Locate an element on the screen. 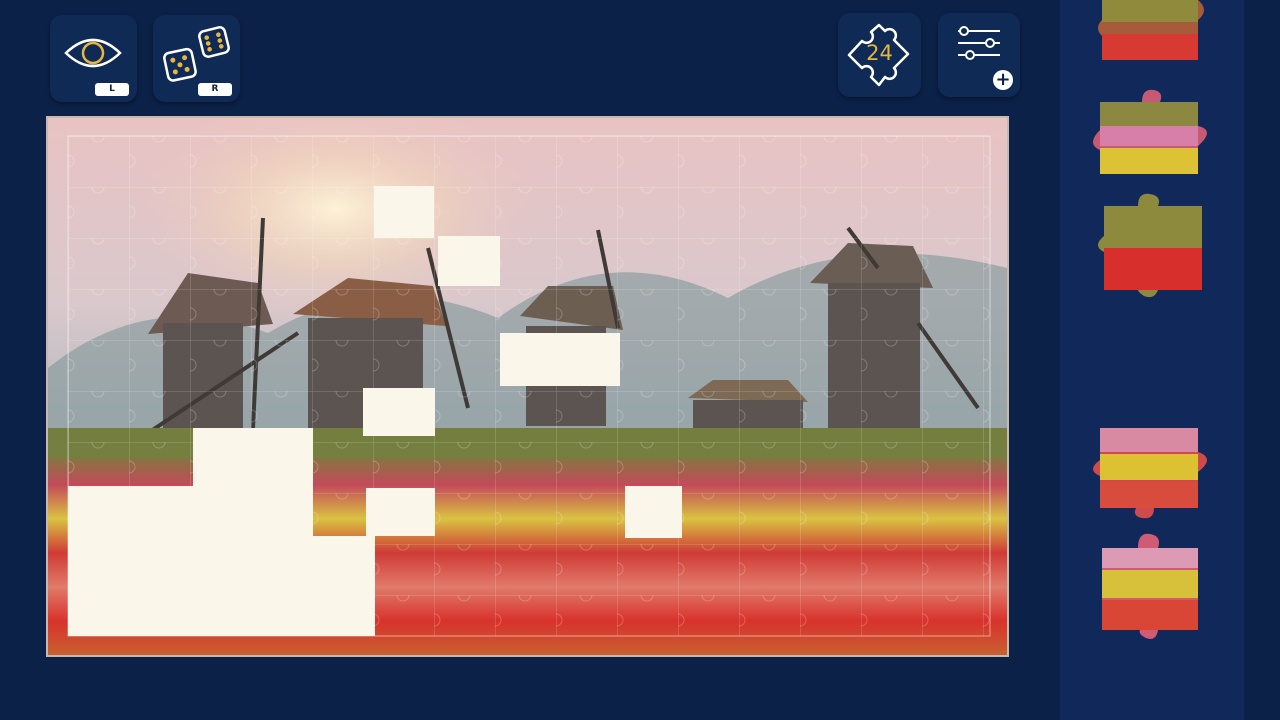 The width and height of the screenshot is (1280, 720). shuffle-key-badge: R is located at coordinates (215, 89).